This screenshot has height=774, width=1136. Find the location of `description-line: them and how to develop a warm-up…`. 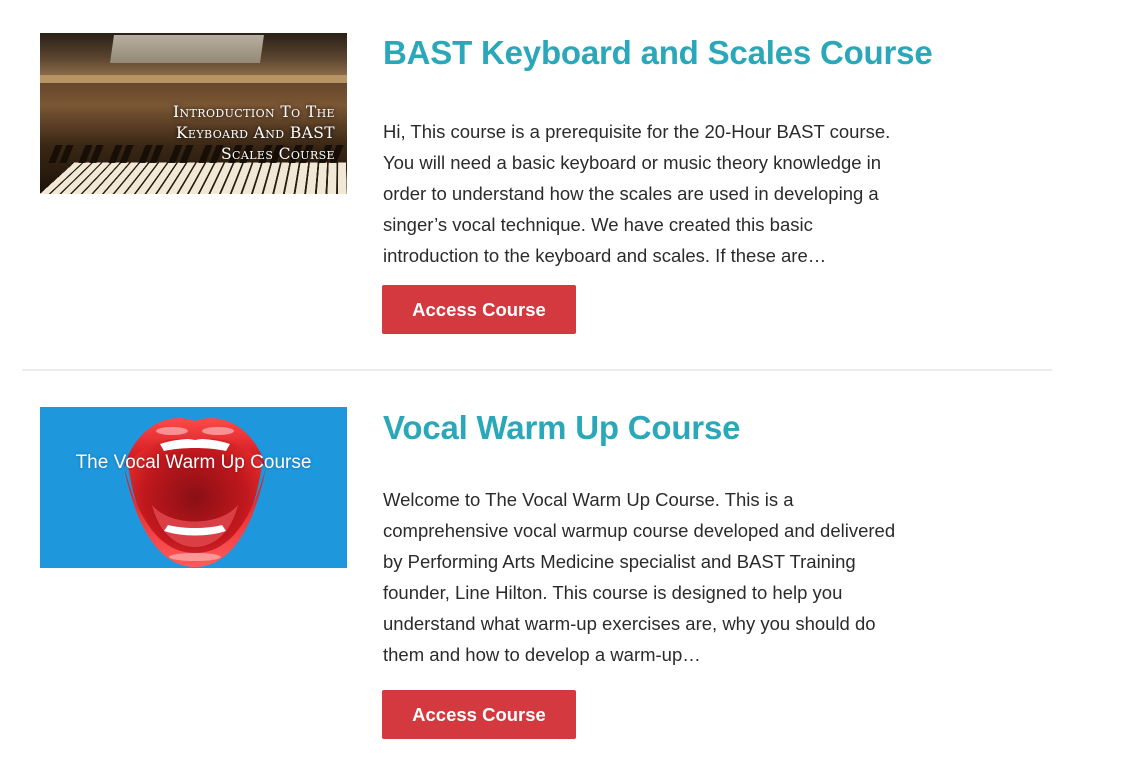

description-line: them and how to develop a warm-up… is located at coordinates (542, 654).